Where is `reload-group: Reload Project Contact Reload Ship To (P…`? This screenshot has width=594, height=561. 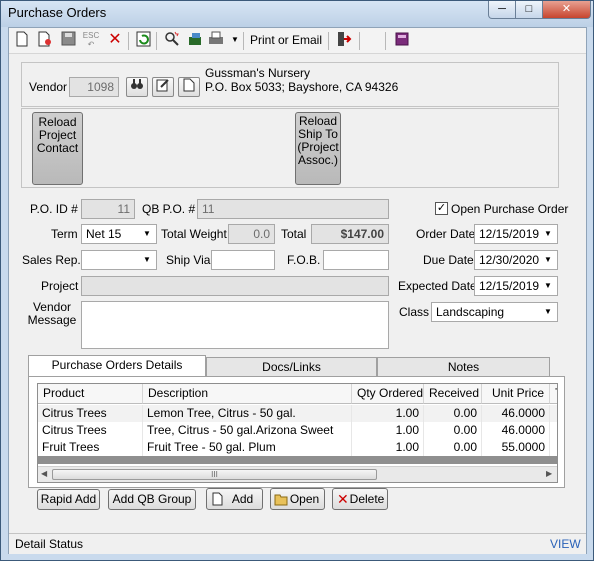 reload-group: Reload Project Contact Reload Ship To (P… is located at coordinates (290, 148).